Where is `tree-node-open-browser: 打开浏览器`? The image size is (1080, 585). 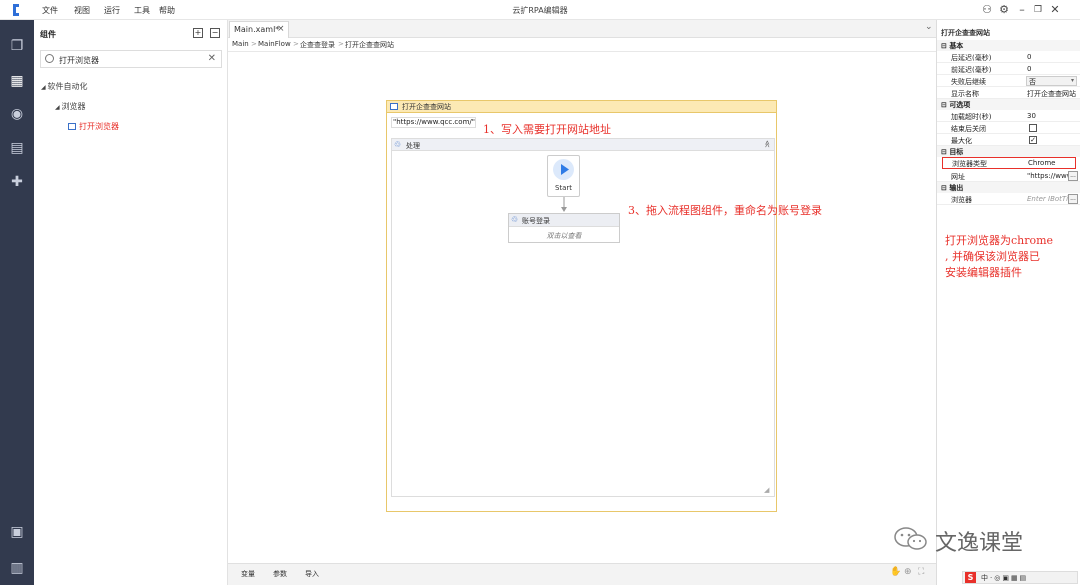
tree-node-open-browser: 打开浏览器 is located at coordinates (93, 126).